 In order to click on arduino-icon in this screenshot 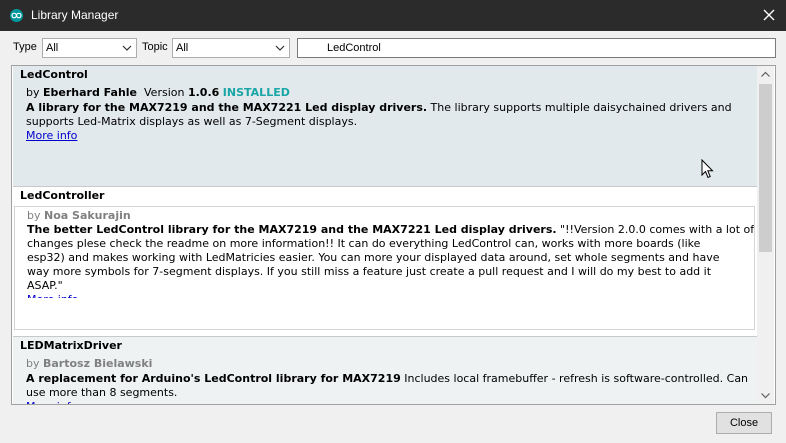, I will do `click(16, 15)`.